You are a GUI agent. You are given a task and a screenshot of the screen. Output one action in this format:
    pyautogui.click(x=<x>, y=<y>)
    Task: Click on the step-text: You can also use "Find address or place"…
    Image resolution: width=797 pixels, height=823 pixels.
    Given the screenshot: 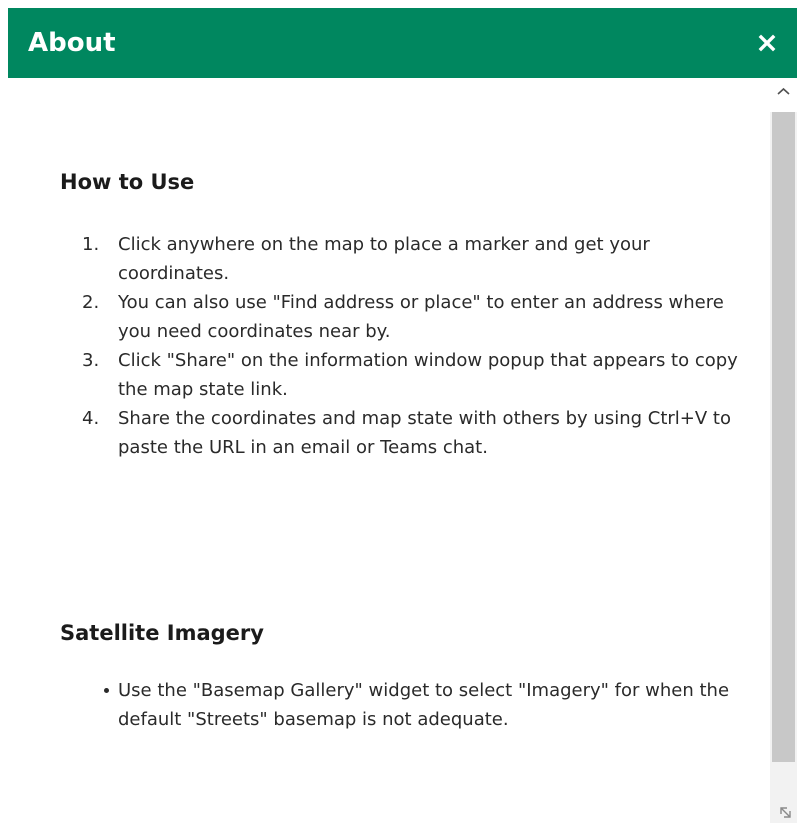 What is the action you would take?
    pyautogui.click(x=421, y=317)
    